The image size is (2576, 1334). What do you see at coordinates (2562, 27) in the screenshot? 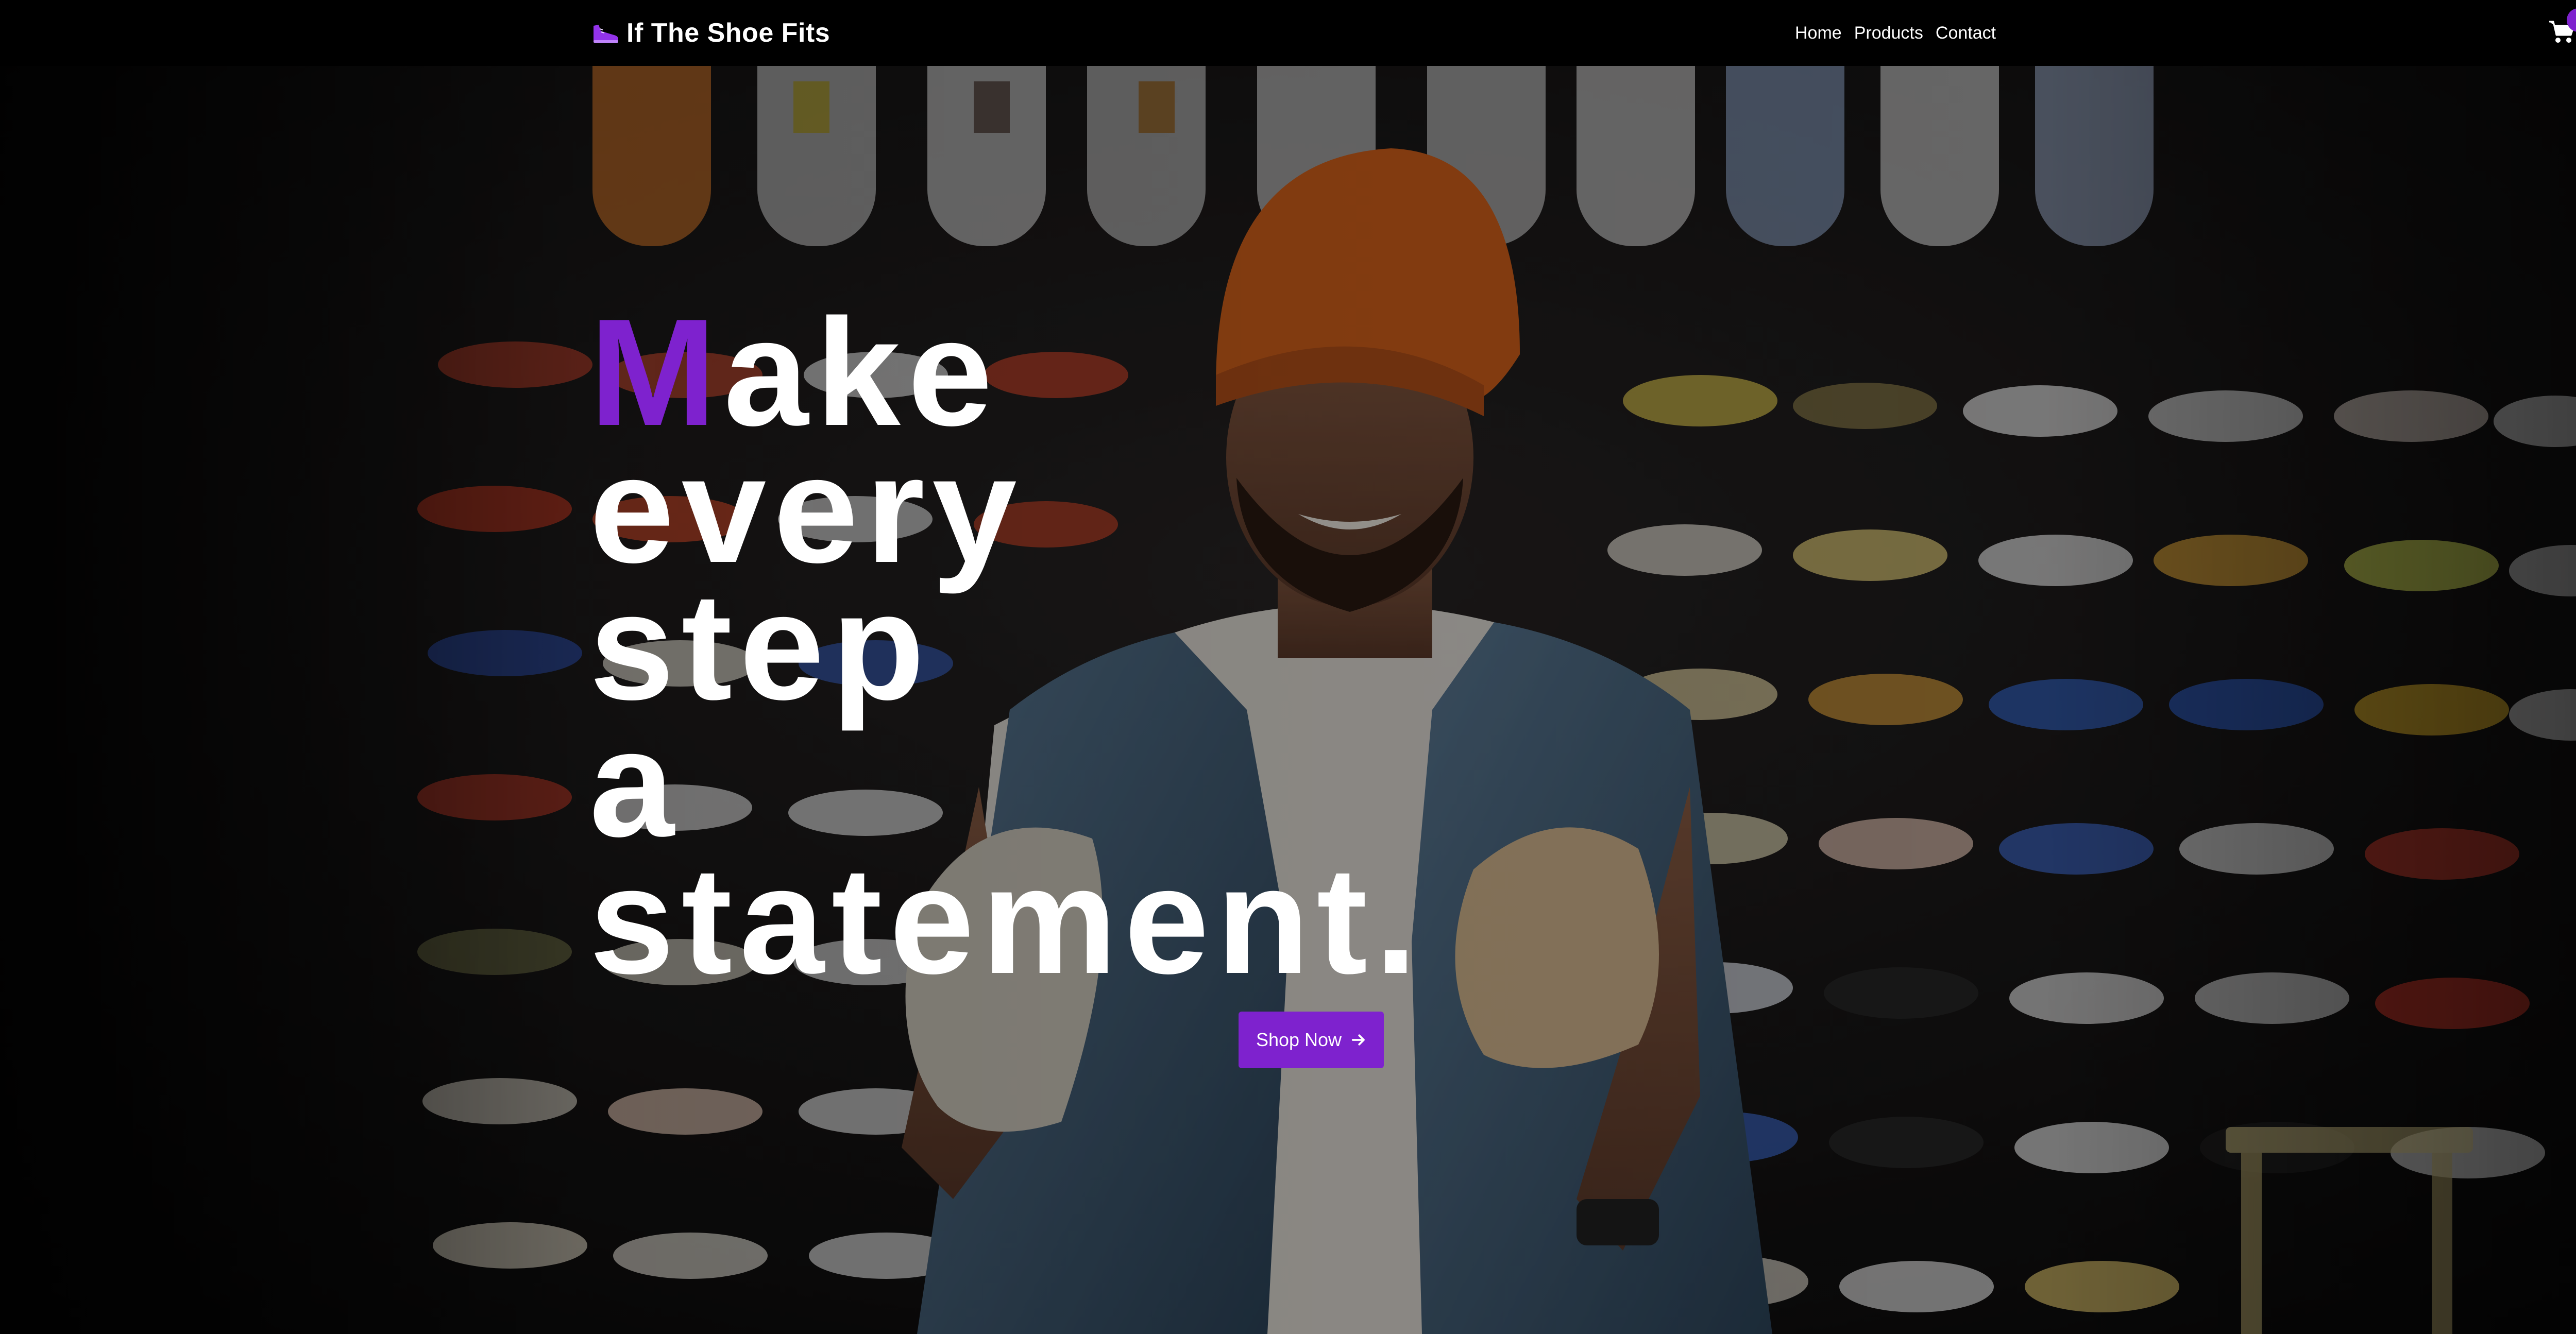
I see `cart-button: 1` at bounding box center [2562, 27].